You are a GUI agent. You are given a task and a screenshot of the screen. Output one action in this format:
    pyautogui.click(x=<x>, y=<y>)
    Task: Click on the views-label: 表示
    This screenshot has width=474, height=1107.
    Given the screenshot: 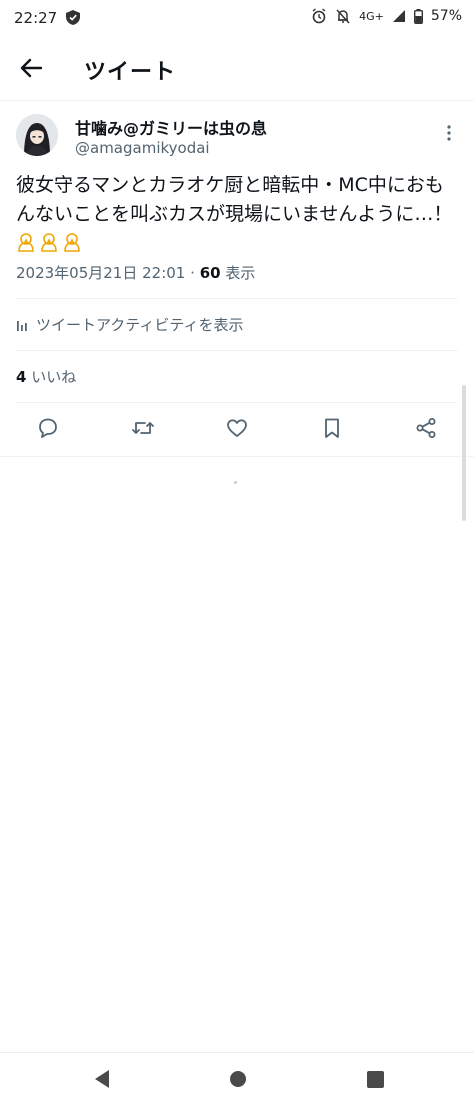 What is the action you would take?
    pyautogui.click(x=240, y=273)
    